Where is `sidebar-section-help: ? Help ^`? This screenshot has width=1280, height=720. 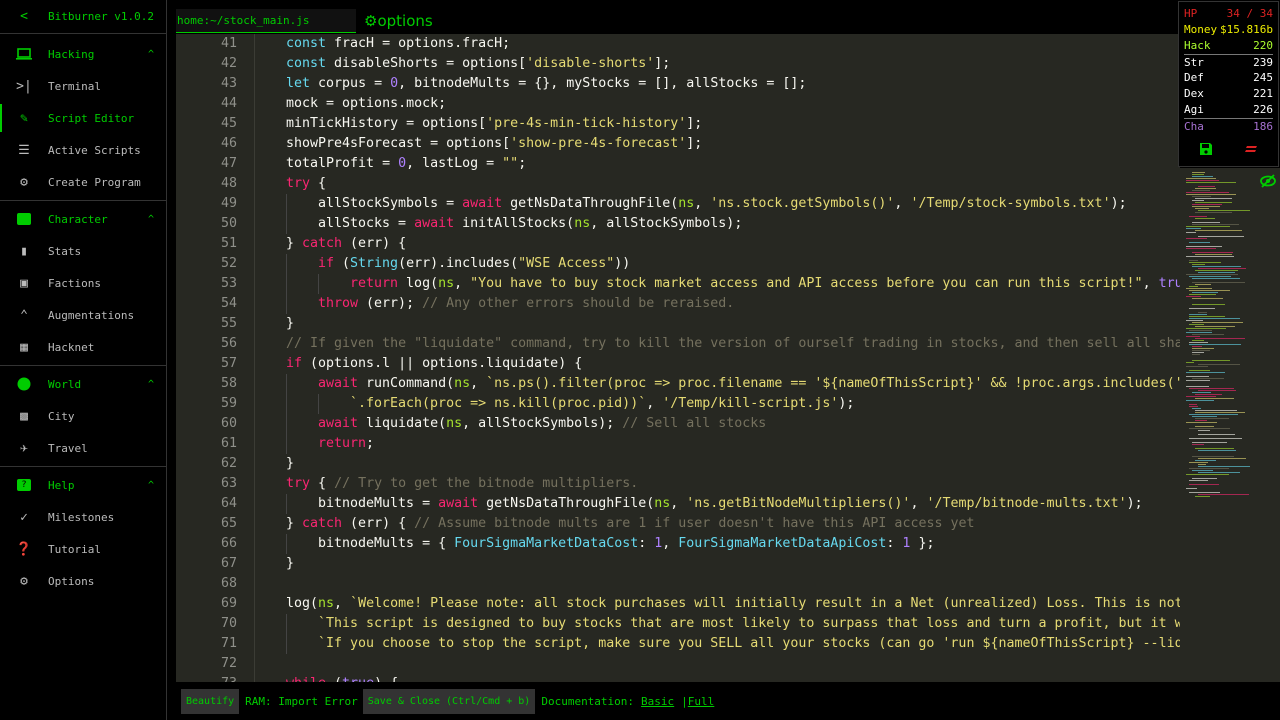 sidebar-section-help: ? Help ^ is located at coordinates (83, 485).